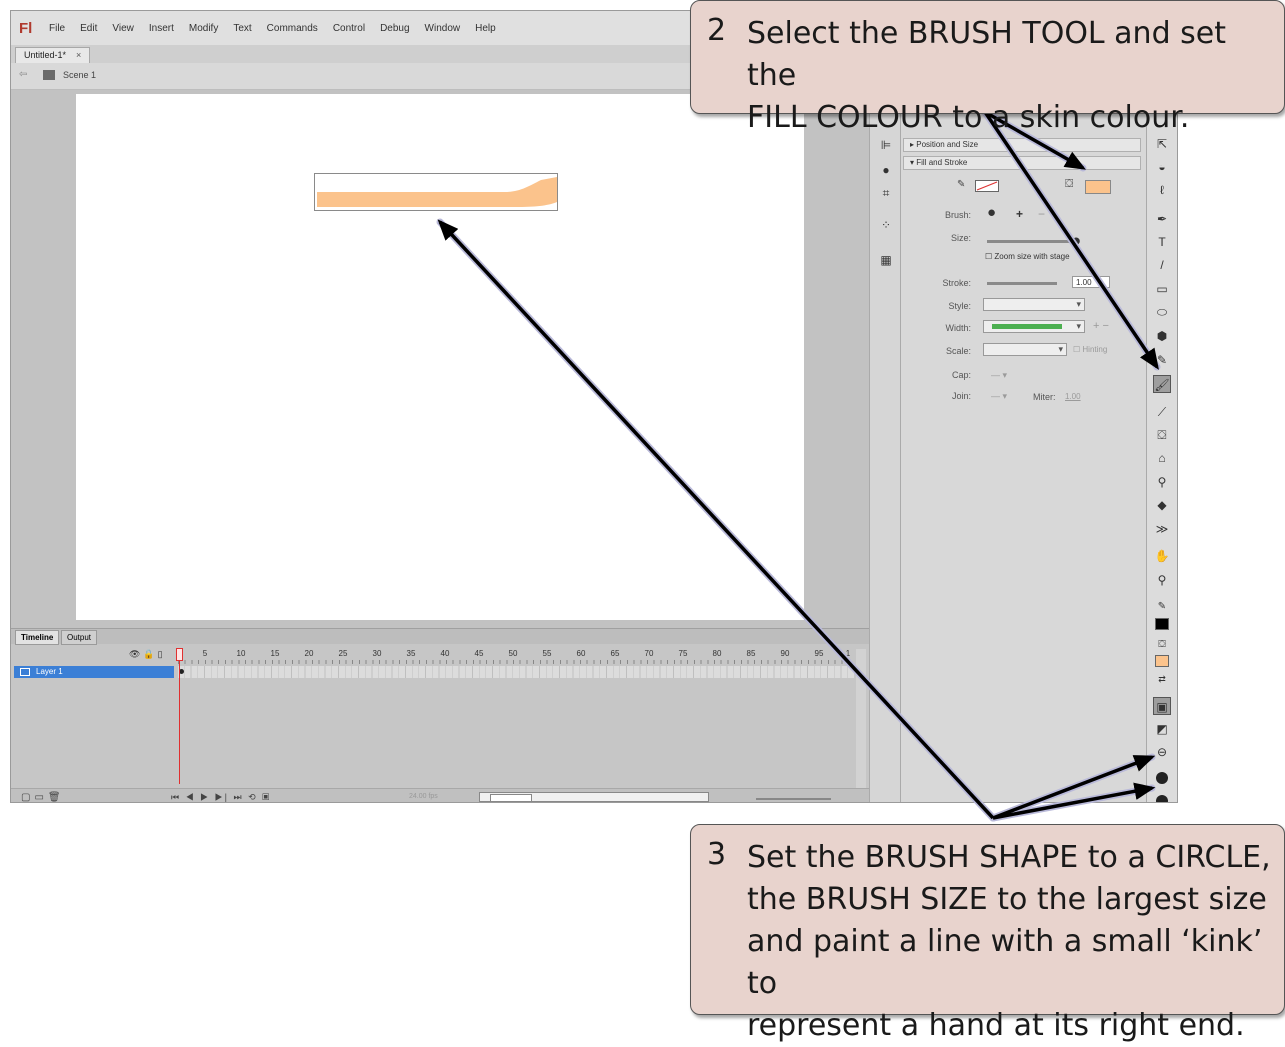 Image resolution: width=1285 pixels, height=1047 pixels. I want to click on pen-tool: ✒, so click(1162, 219).